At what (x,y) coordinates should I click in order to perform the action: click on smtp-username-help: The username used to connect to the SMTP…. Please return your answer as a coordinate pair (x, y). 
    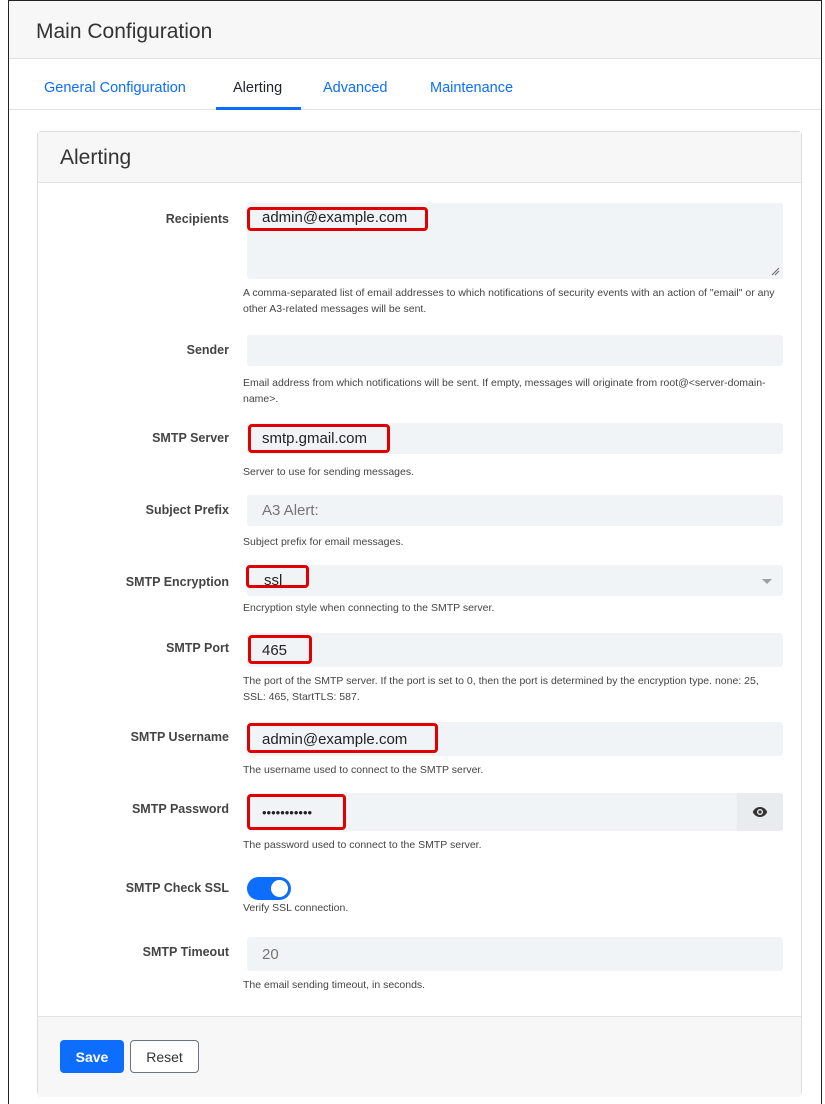
    Looking at the image, I should click on (363, 770).